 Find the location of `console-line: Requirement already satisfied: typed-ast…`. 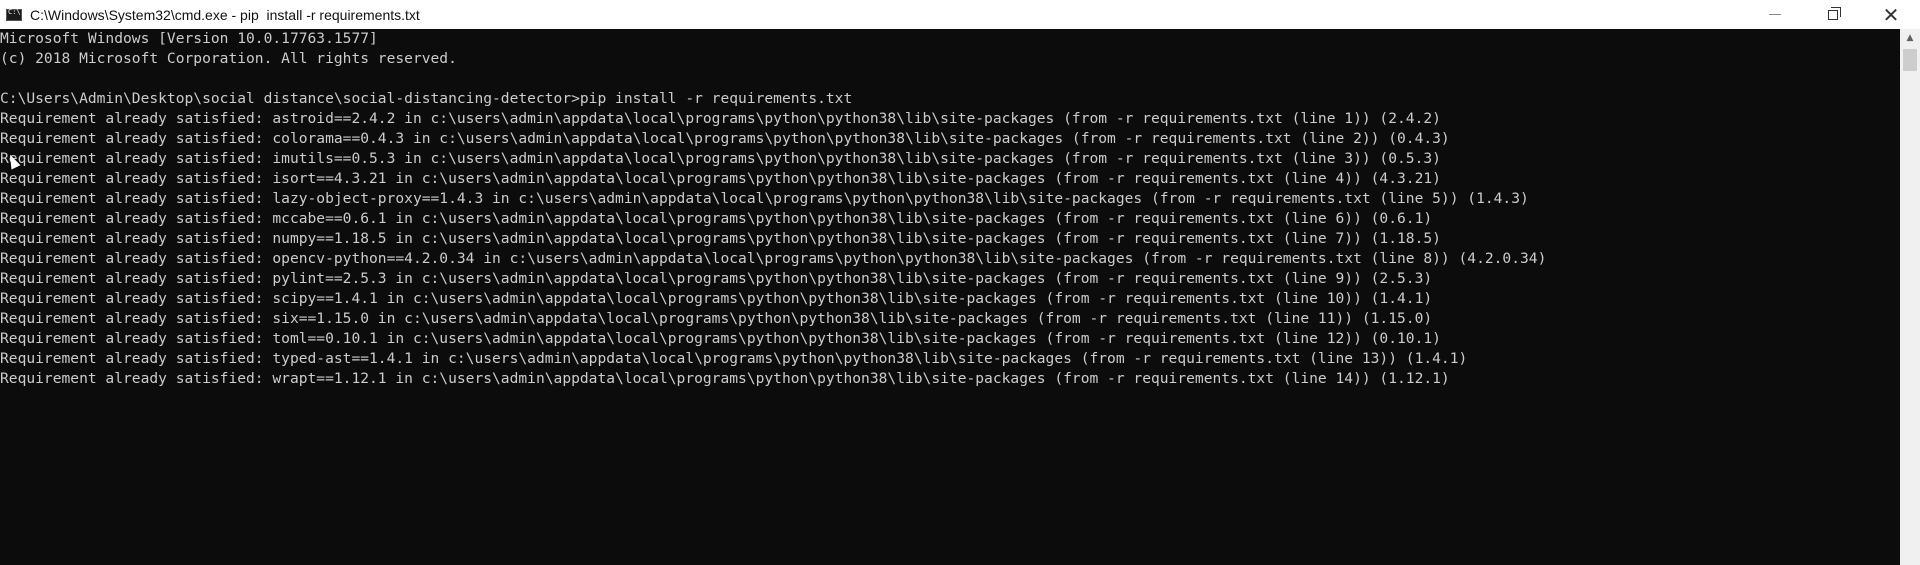

console-line: Requirement already satisfied: typed-ast… is located at coordinates (734, 358).